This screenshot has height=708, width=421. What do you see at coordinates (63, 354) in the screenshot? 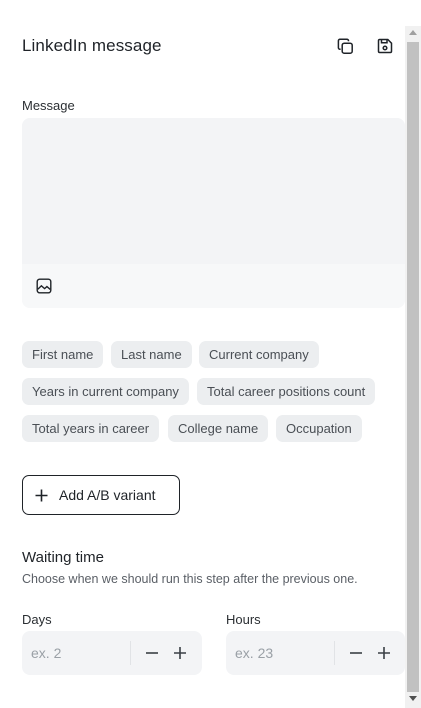
I see `variable-chip-first-name: First name` at bounding box center [63, 354].